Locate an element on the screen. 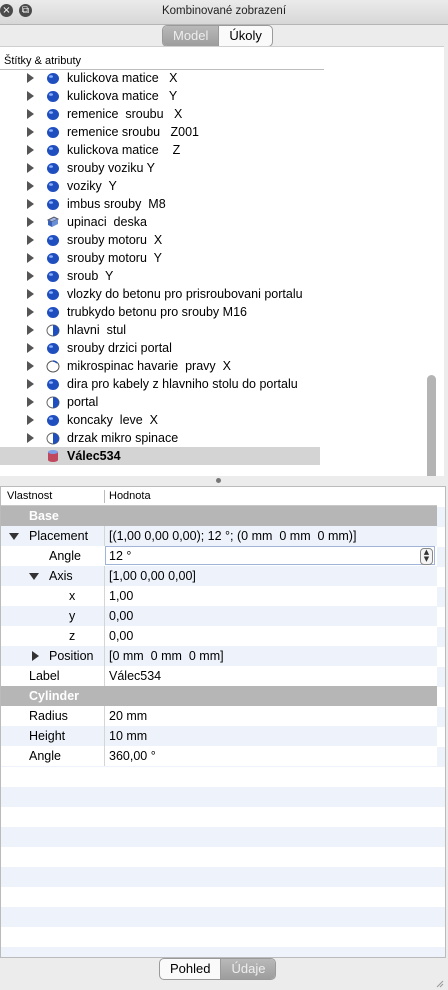 The height and width of the screenshot is (990, 448). angle-input: 12 ° is located at coordinates (120, 556).